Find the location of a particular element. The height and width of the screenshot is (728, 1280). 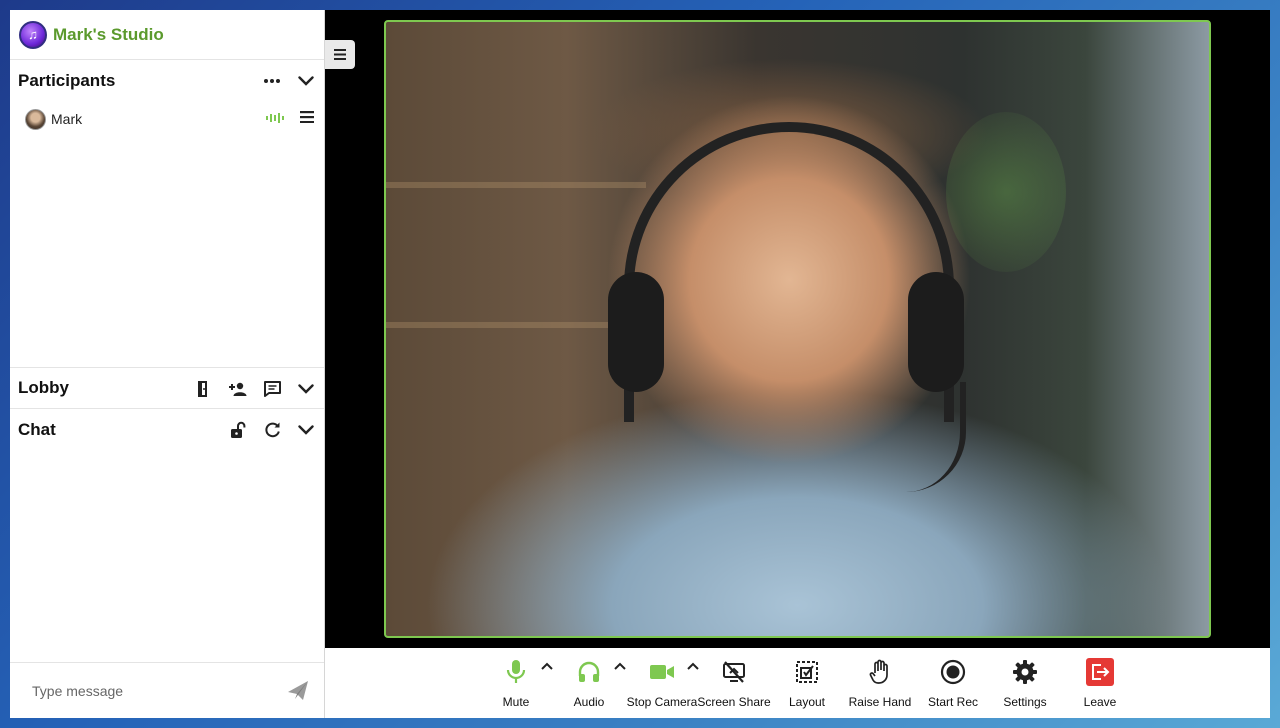

record-icon is located at coordinates (953, 672).